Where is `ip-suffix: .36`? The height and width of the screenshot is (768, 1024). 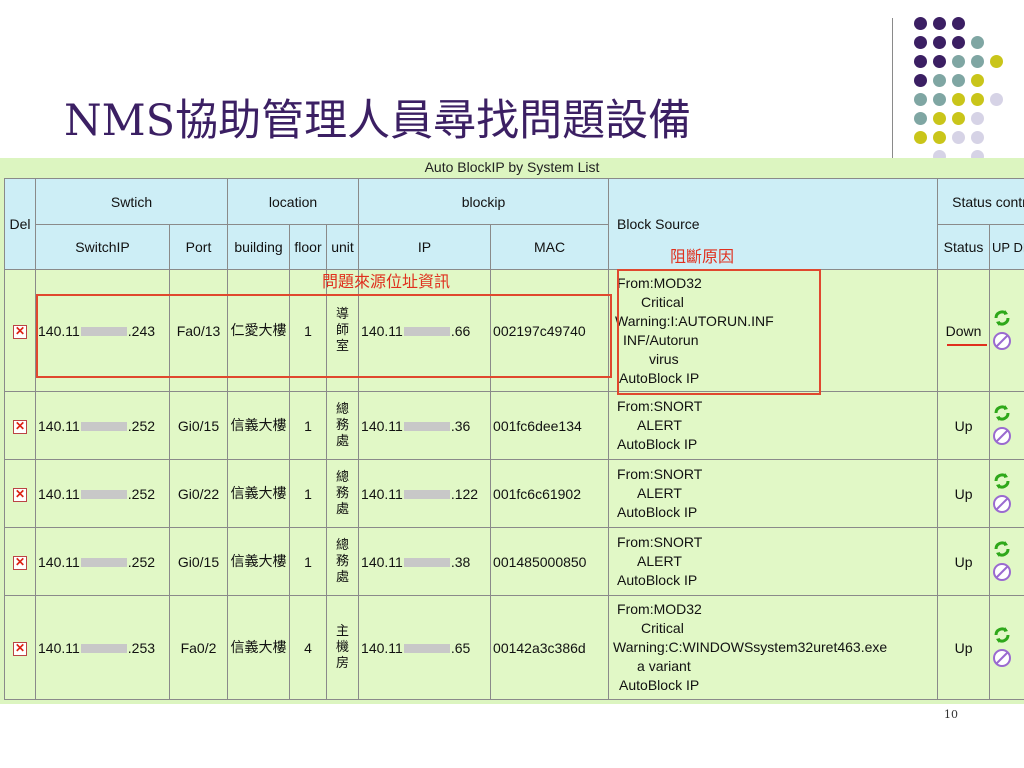
ip-suffix: .36 is located at coordinates (460, 425).